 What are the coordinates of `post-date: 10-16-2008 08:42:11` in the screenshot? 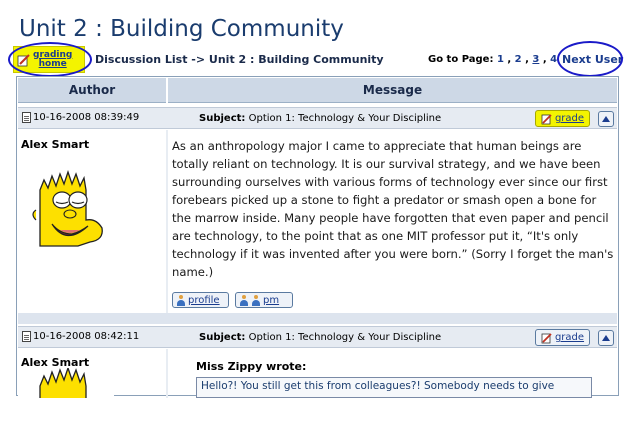 It's located at (80, 336).